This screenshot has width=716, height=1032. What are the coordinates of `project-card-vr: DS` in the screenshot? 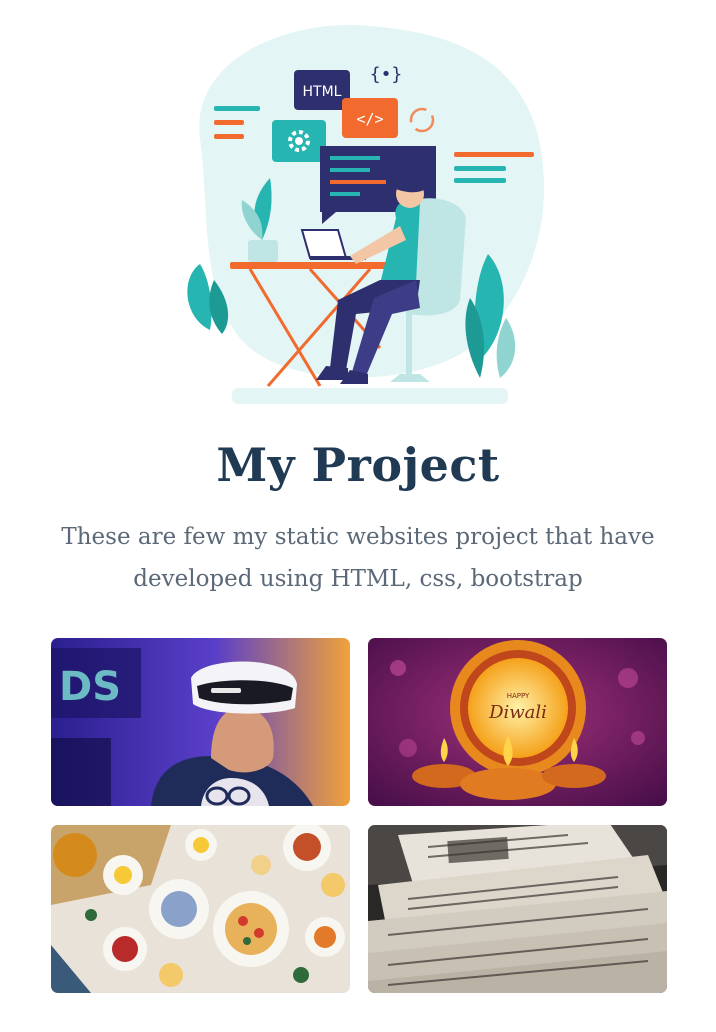 It's located at (200, 722).